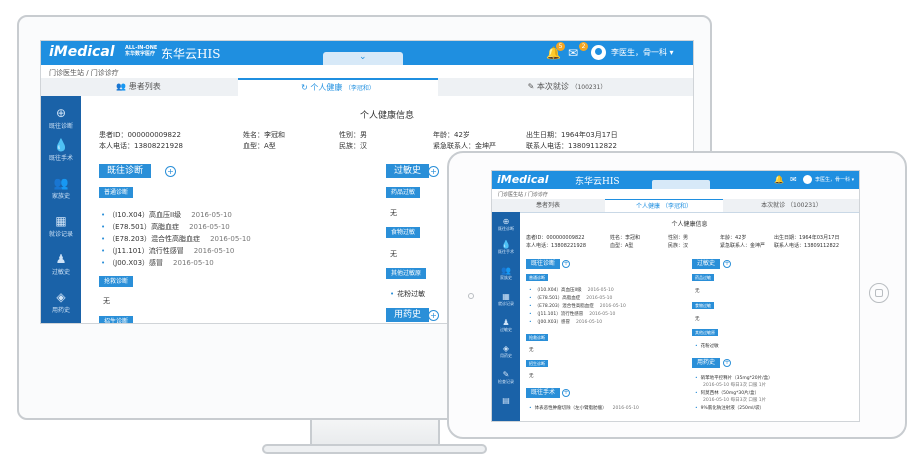 Image resolution: width=920 pixels, height=470 pixels. Describe the element at coordinates (706, 264) in the screenshot. I see `allergy-header: 过敏史` at that location.